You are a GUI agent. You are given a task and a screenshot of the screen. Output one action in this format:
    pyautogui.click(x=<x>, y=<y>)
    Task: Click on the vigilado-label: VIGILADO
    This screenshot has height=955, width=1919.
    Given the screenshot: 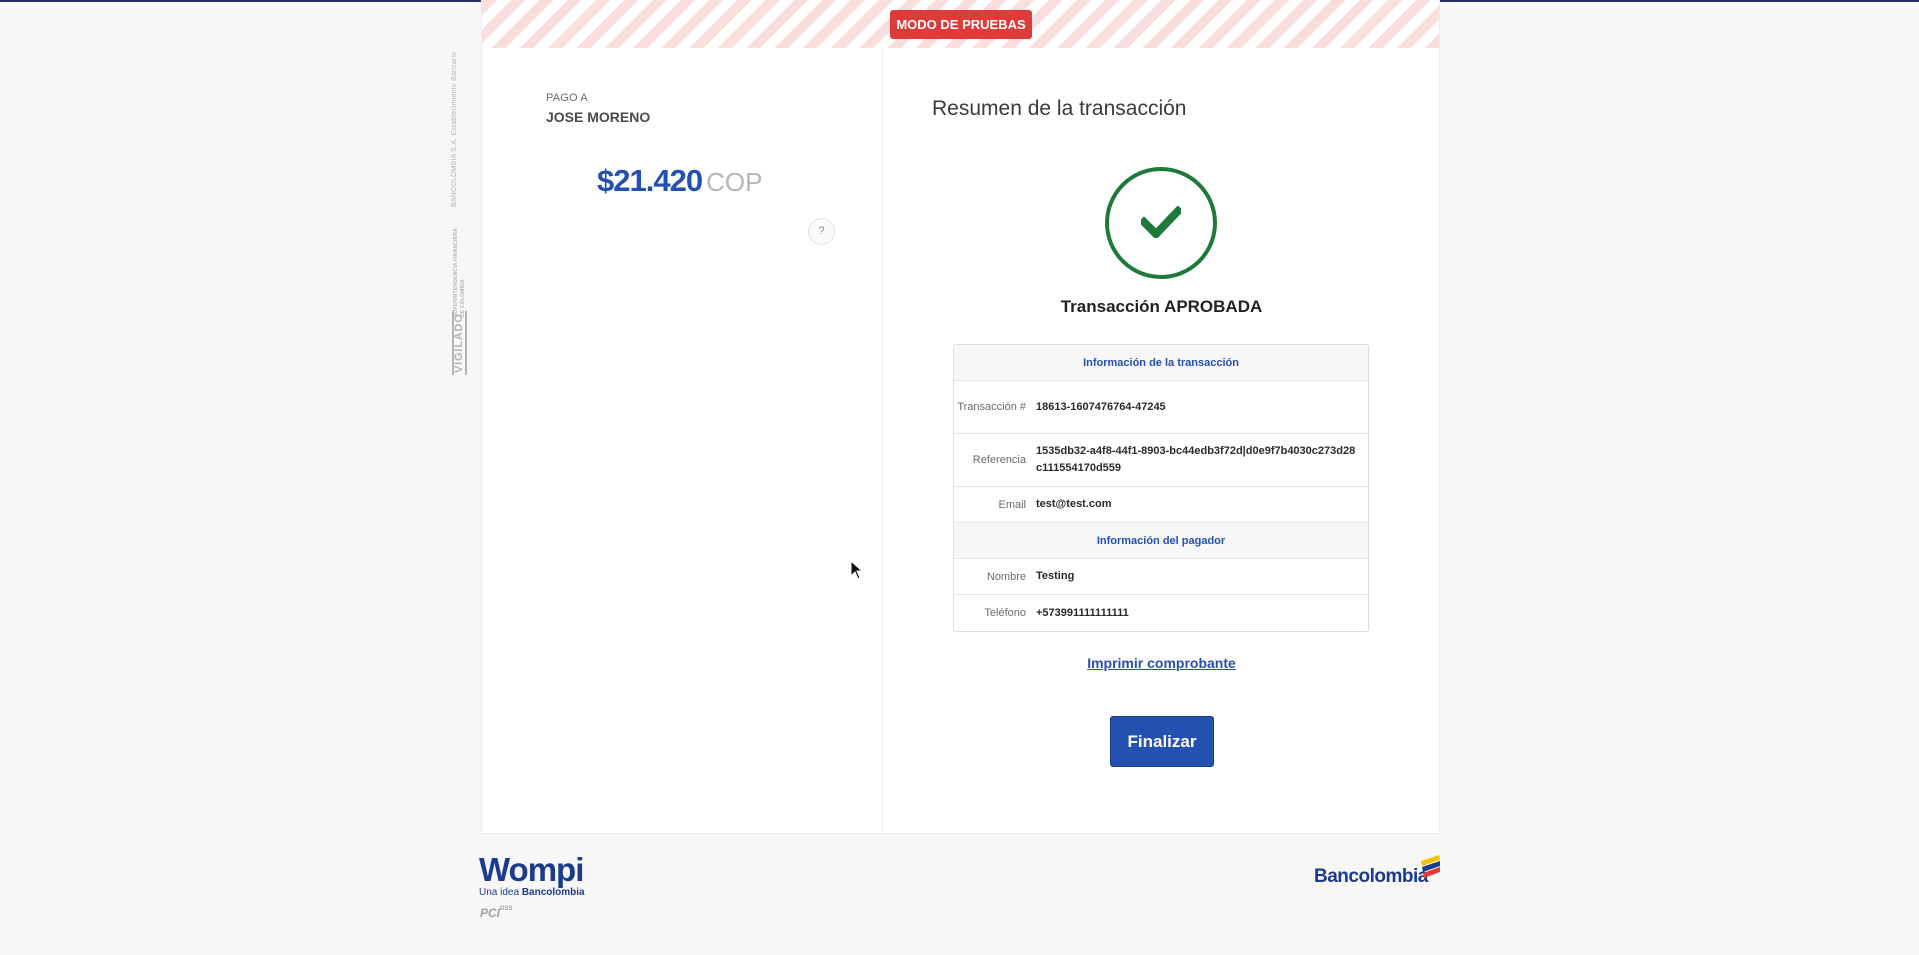 What is the action you would take?
    pyautogui.click(x=459, y=343)
    